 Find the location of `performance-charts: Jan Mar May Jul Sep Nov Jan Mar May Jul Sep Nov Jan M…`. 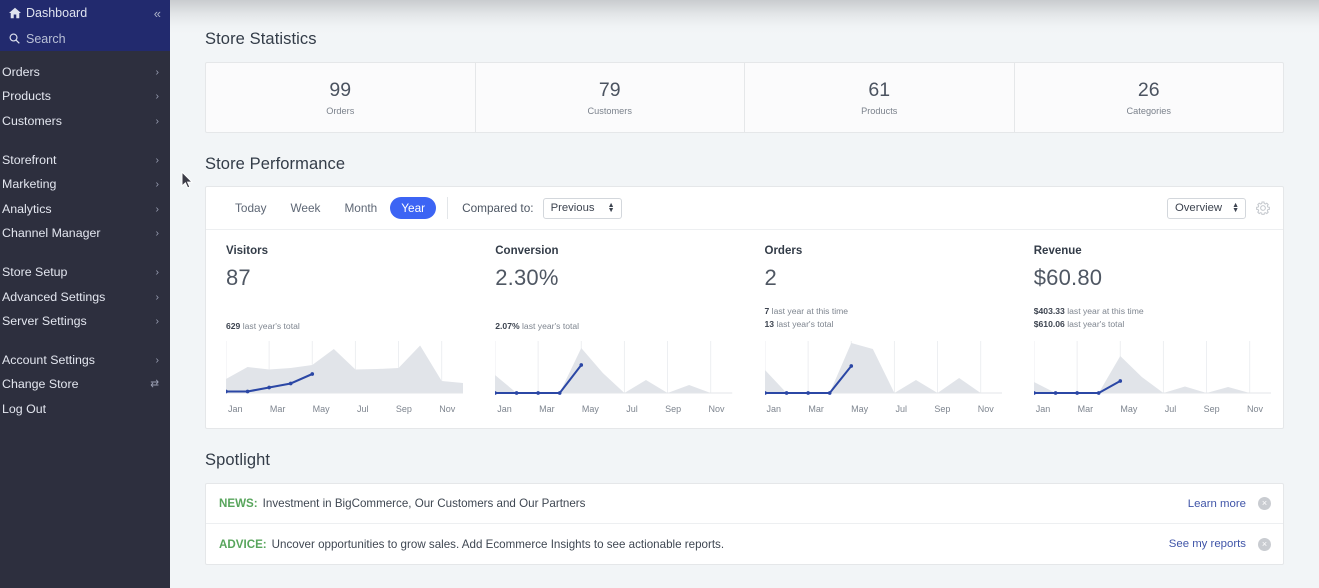

performance-charts: Jan Mar May Jul Sep Nov Jan Mar May Jul Sep Nov Jan M… is located at coordinates (744, 380).